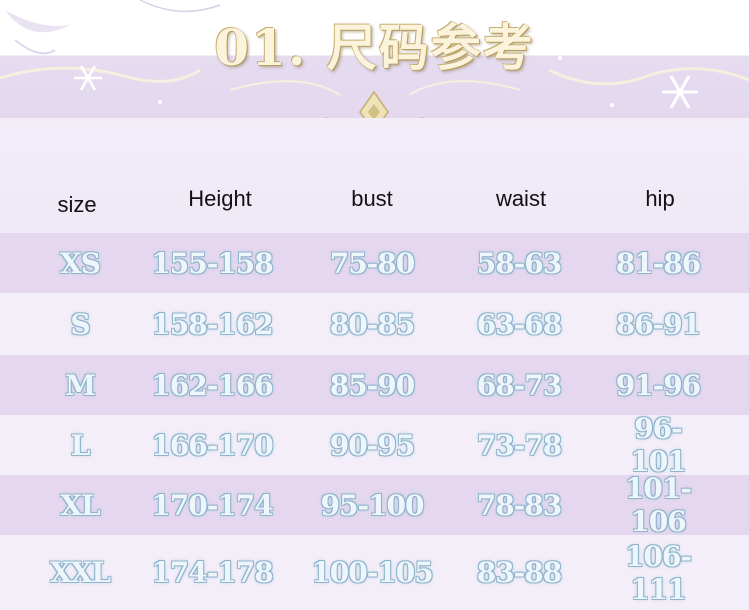 The width and height of the screenshot is (749, 610). What do you see at coordinates (212, 505) in the screenshot?
I see `height-cell: 170-174` at bounding box center [212, 505].